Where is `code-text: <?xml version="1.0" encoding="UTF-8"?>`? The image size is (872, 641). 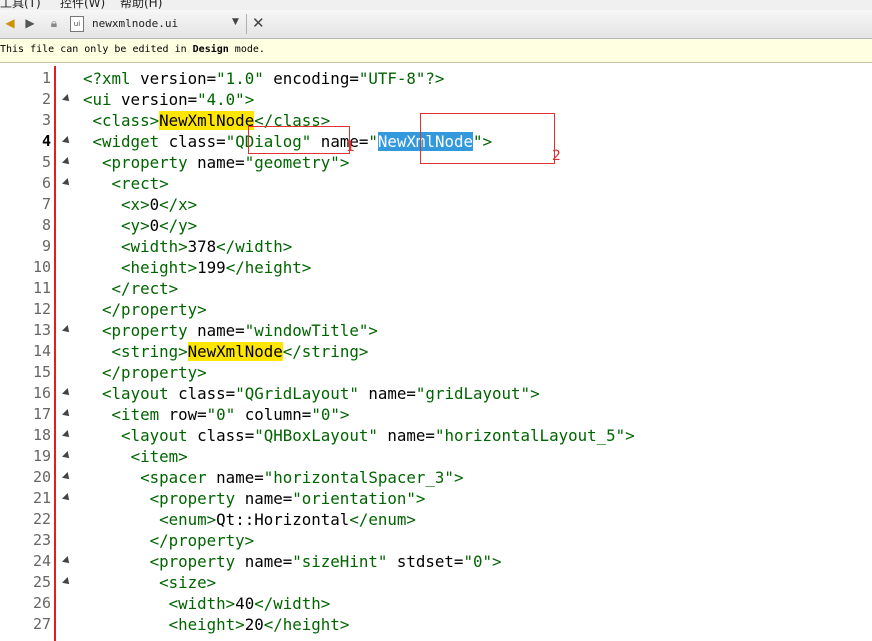 code-text: <?xml version="1.0" encoding="UTF-8"?> is located at coordinates (263, 78).